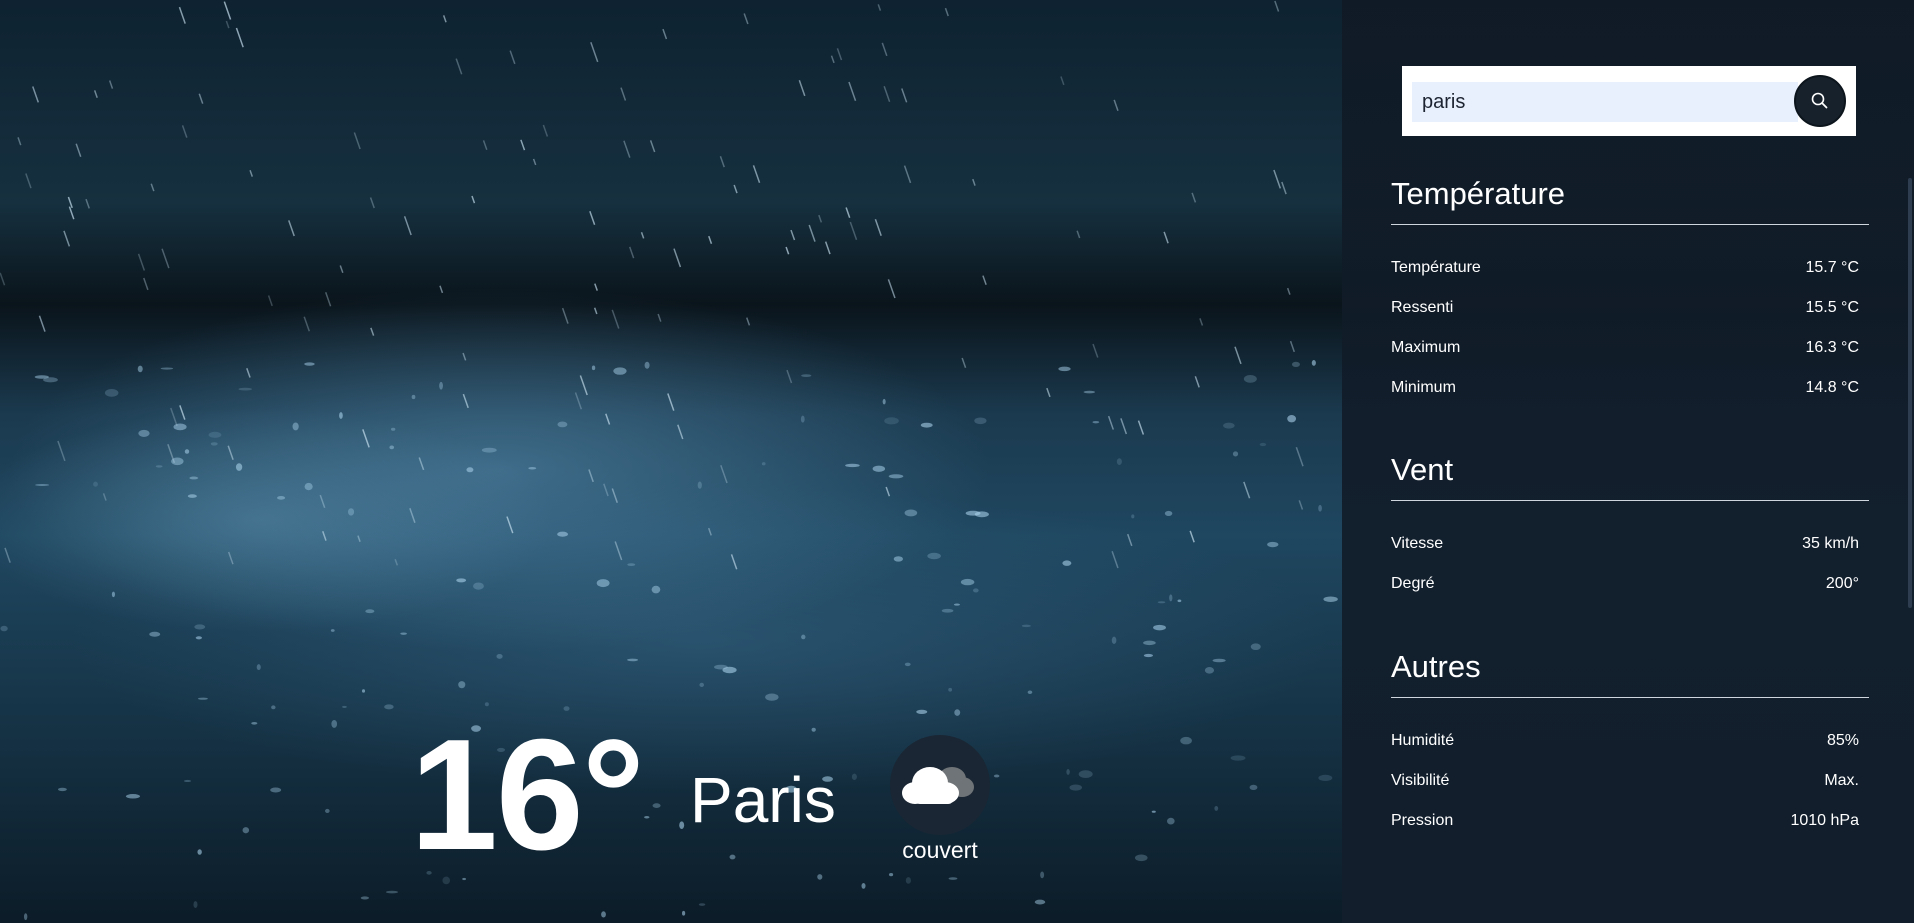 The width and height of the screenshot is (1914, 923). What do you see at coordinates (1630, 199) in the screenshot?
I see `temperature-section-title: Température` at bounding box center [1630, 199].